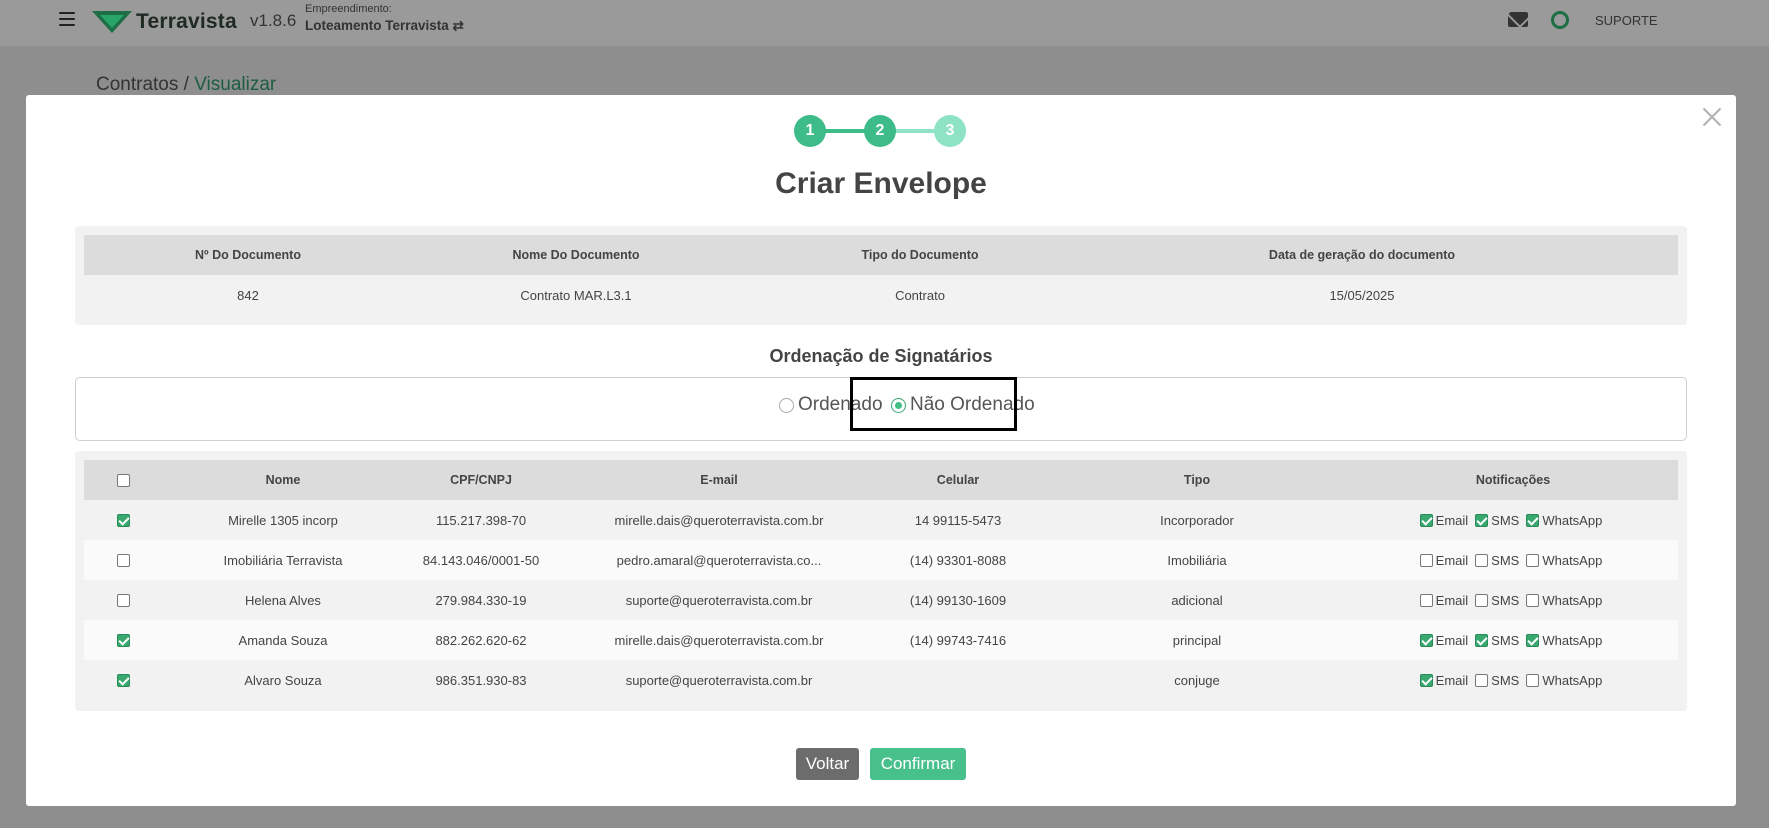 Image resolution: width=1769 pixels, height=828 pixels. Describe the element at coordinates (918, 764) in the screenshot. I see `confirm-button: Confirmar` at that location.